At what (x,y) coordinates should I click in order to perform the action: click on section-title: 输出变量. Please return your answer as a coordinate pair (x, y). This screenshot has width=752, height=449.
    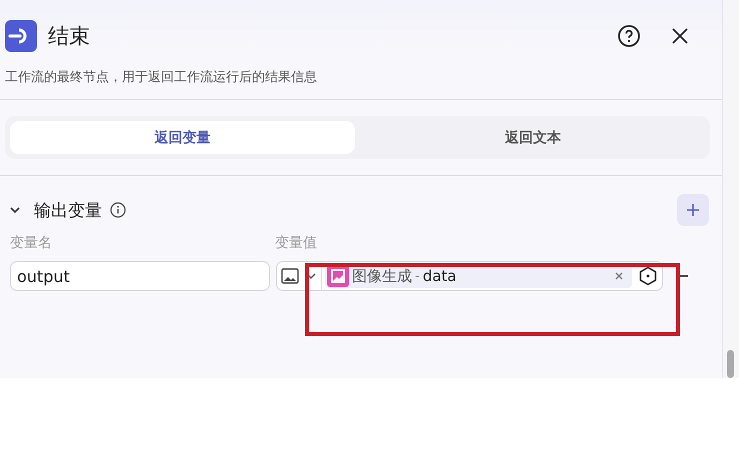
    Looking at the image, I should click on (68, 211).